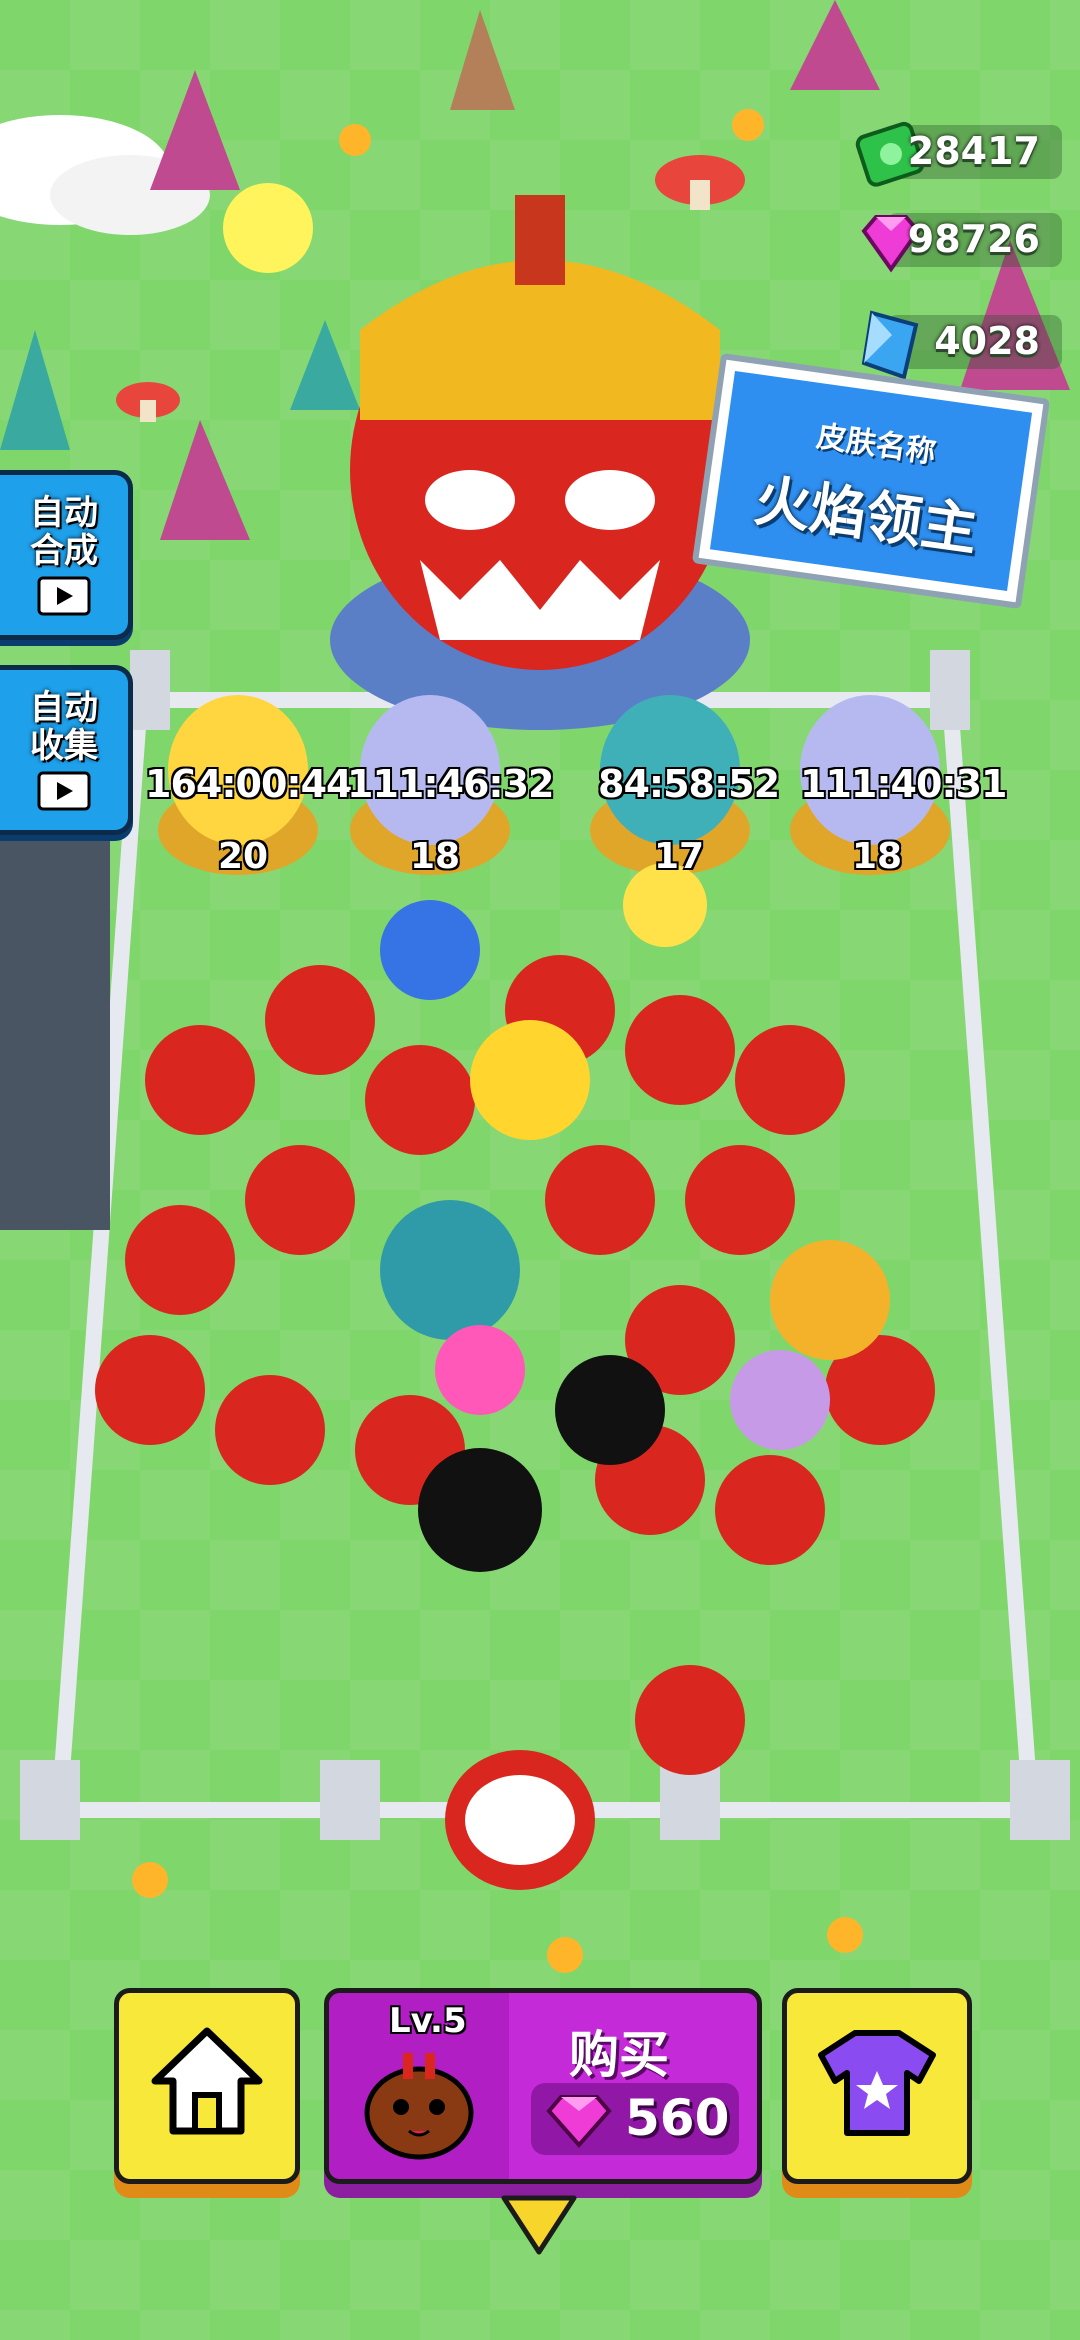 The height and width of the screenshot is (2340, 1080). What do you see at coordinates (268, 228) in the screenshot?
I see `sun-glow` at bounding box center [268, 228].